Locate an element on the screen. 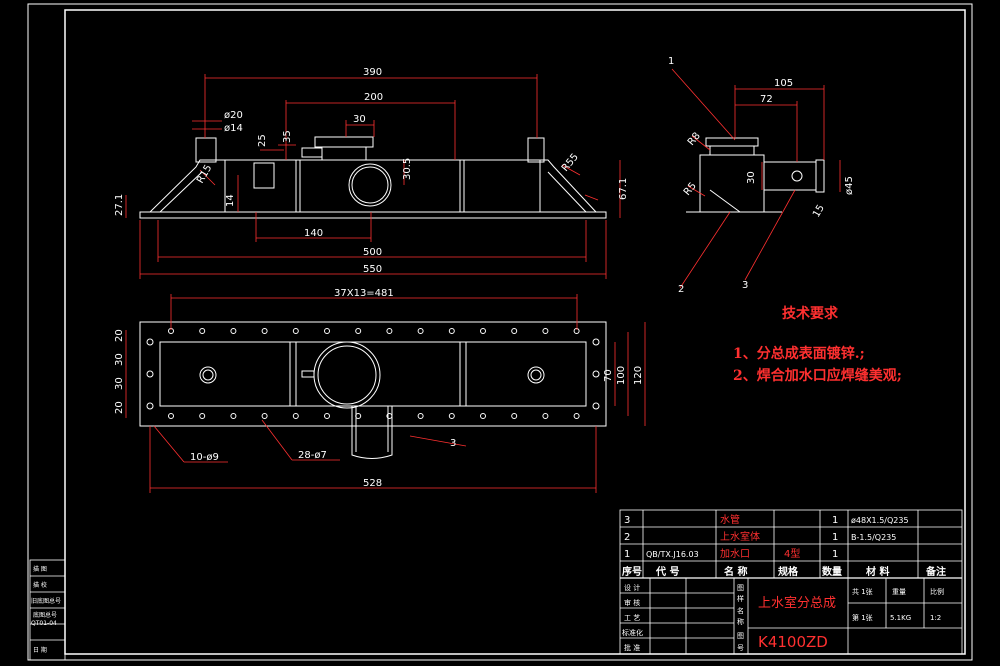  parts-row-1-name: 水管 is located at coordinates (730, 519).